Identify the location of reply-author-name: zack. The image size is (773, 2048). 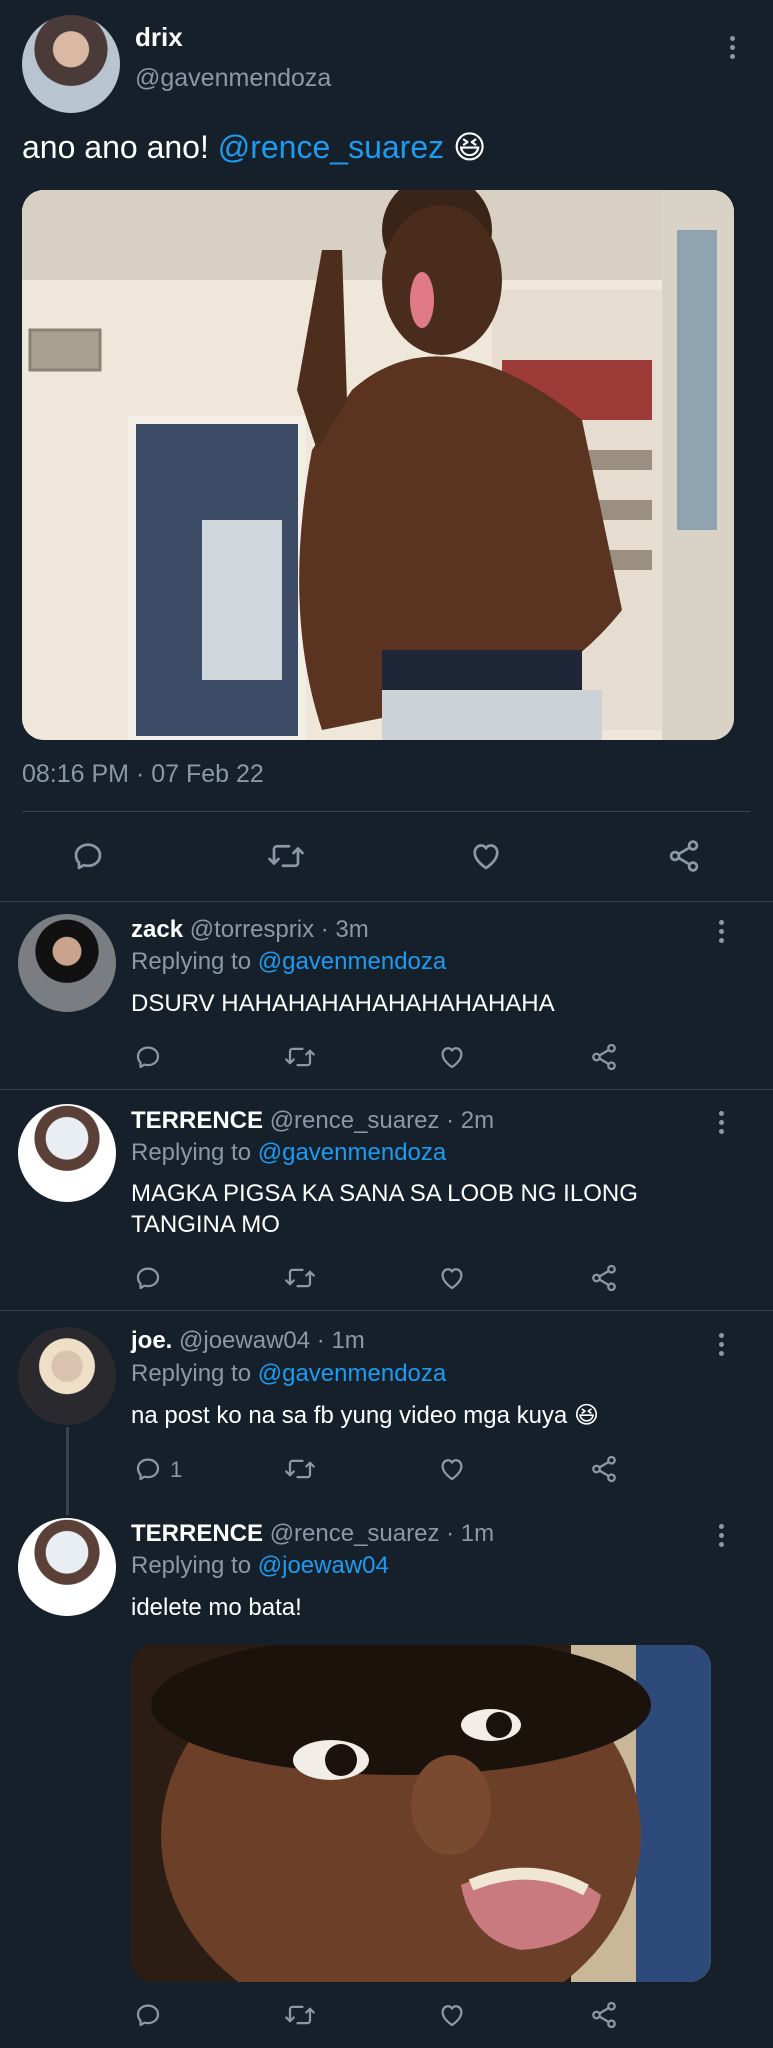
(157, 929).